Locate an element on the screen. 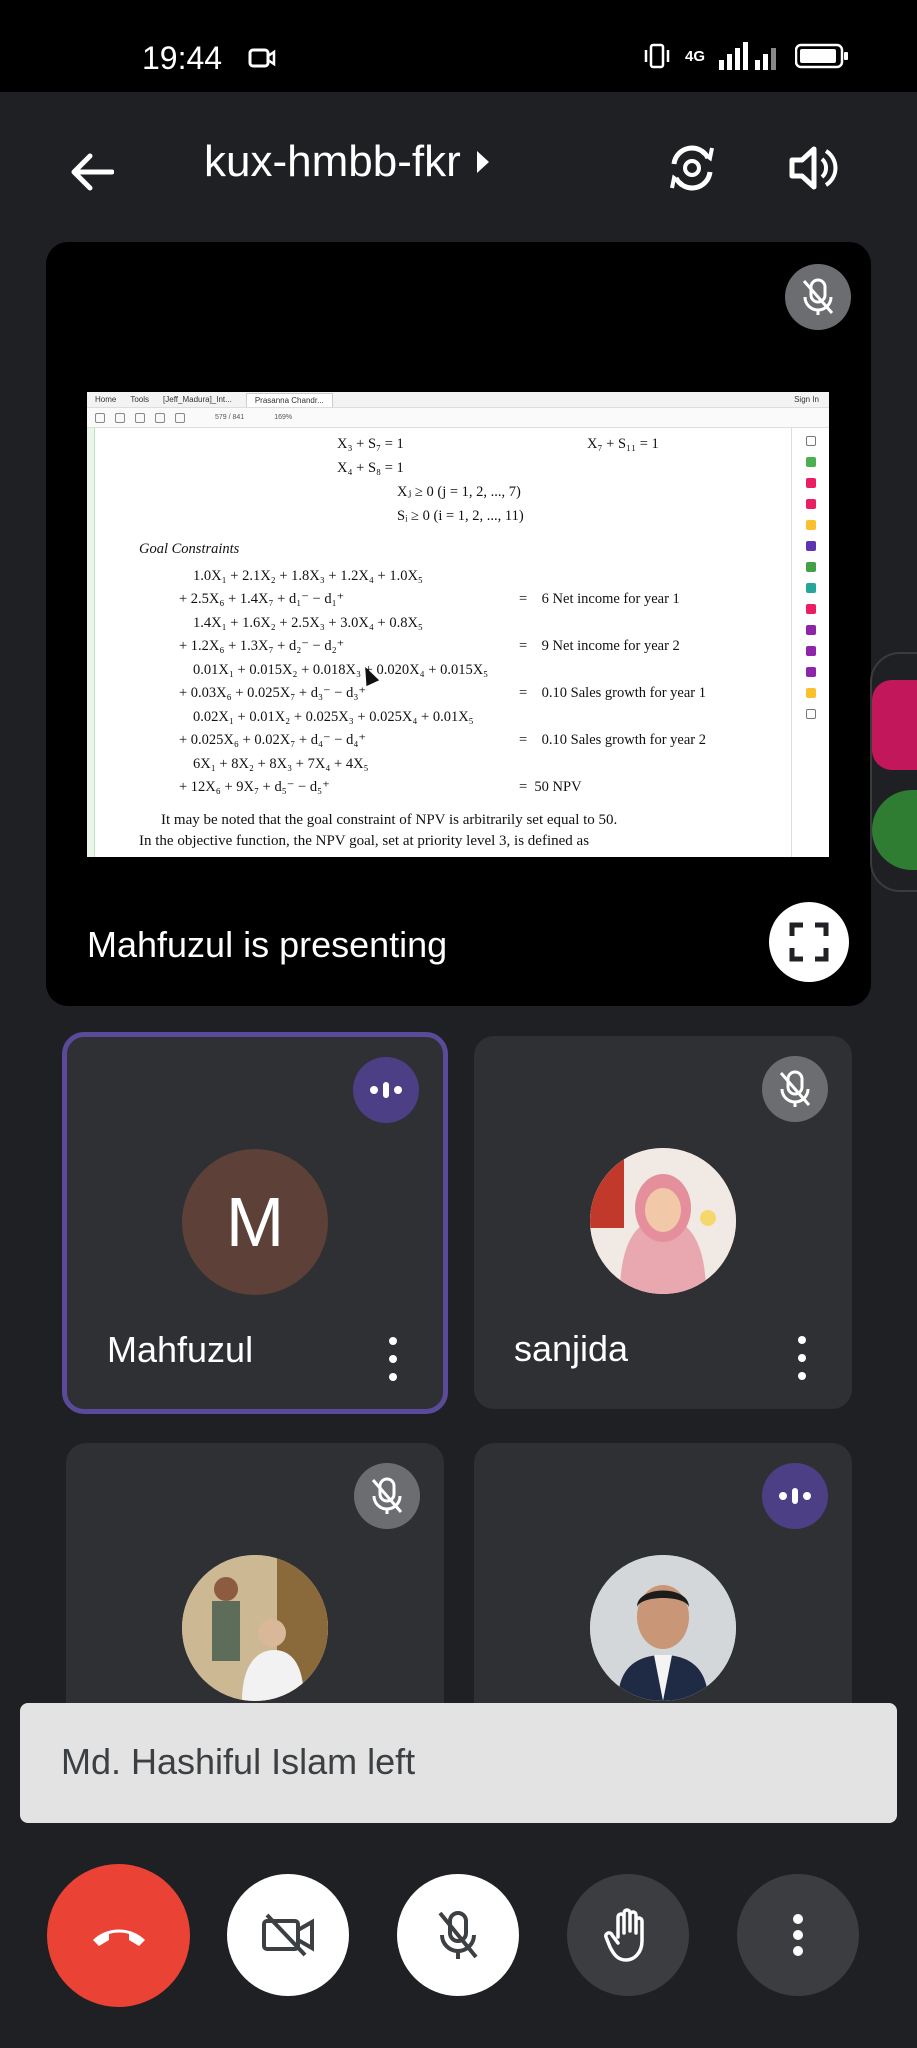 The height and width of the screenshot is (2048, 917). fullscreen-icon is located at coordinates (809, 942).